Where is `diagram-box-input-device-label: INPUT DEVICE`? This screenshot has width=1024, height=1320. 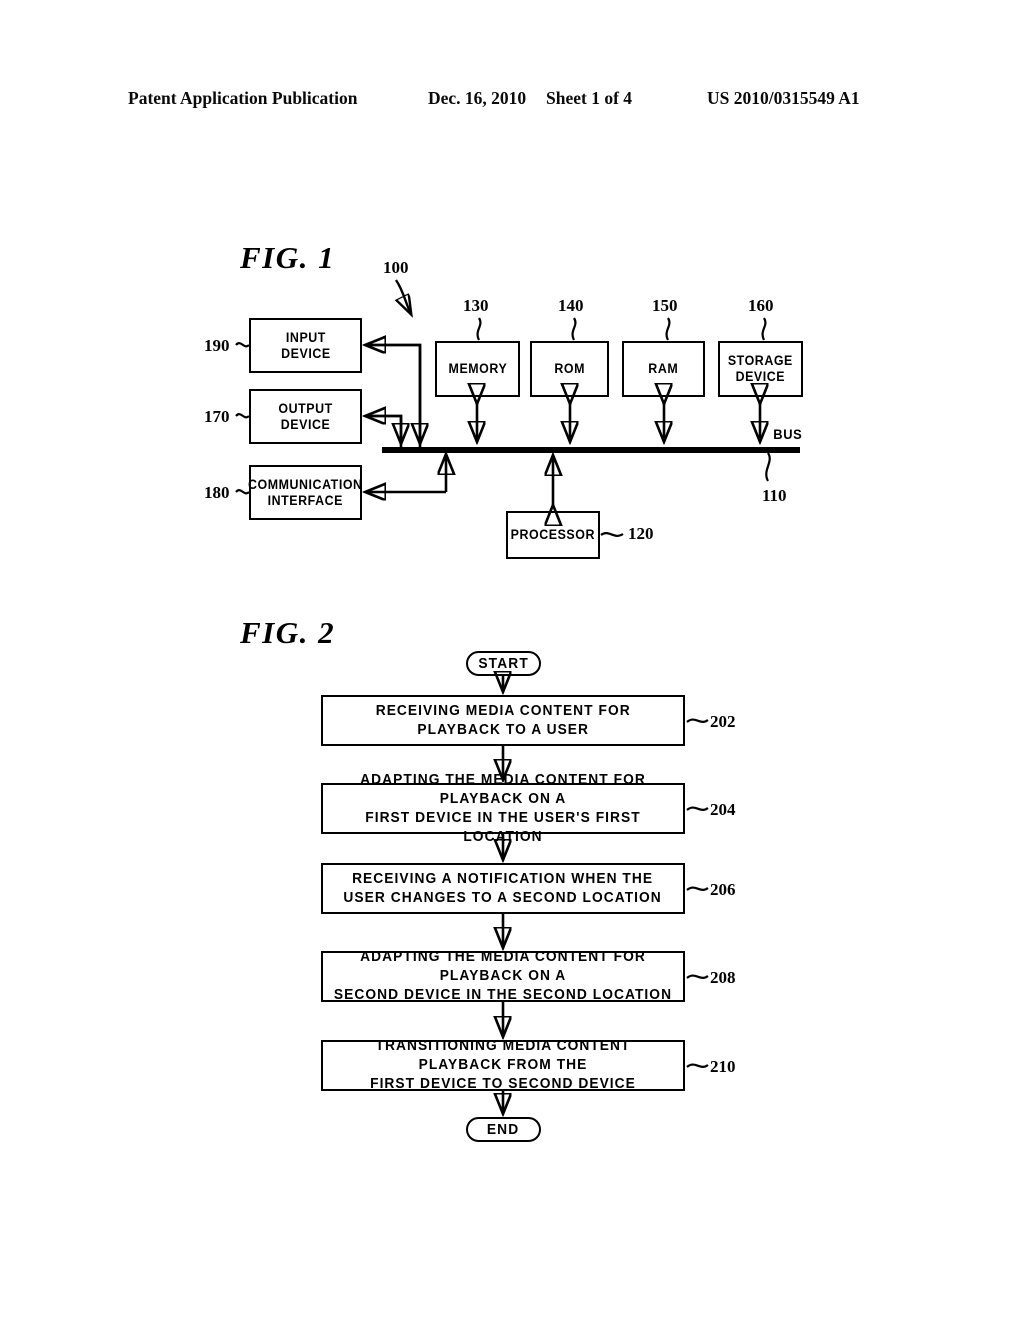 diagram-box-input-device-label: INPUT DEVICE is located at coordinates (305, 345).